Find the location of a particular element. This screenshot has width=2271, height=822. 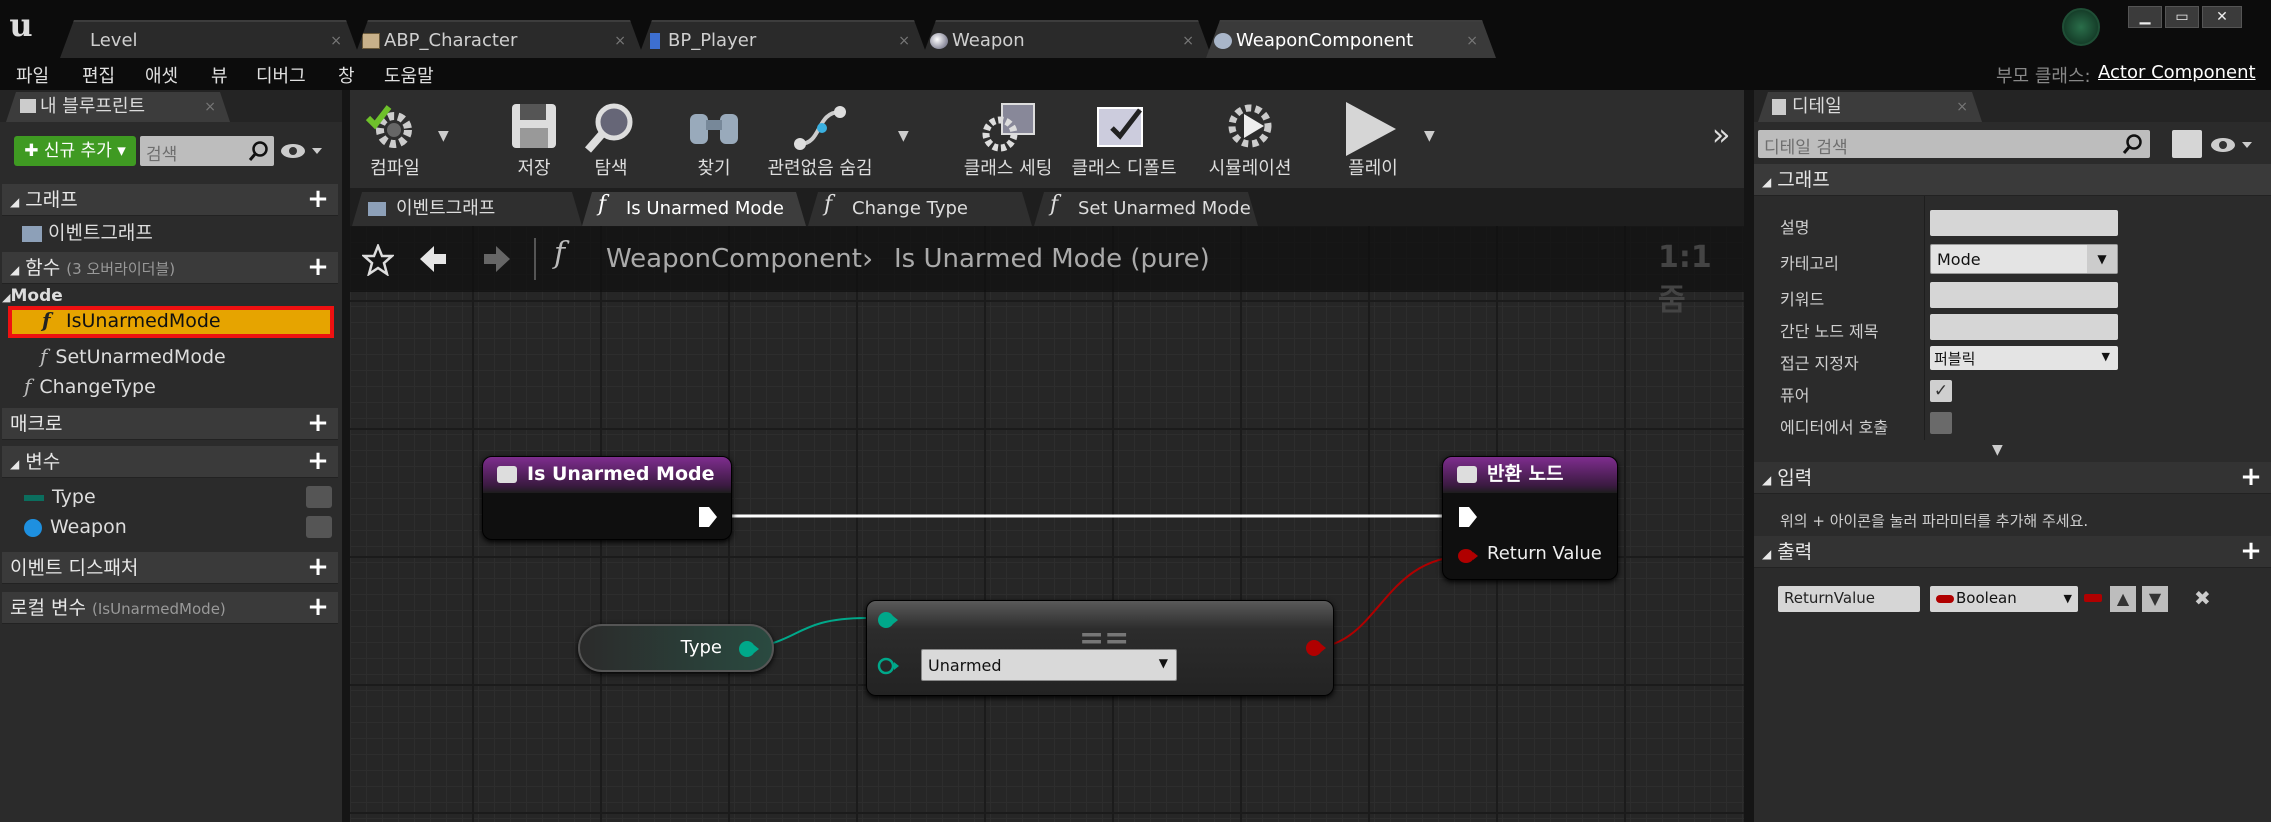

outputs-section-header: ◢ 출력 + is located at coordinates (2012, 552).